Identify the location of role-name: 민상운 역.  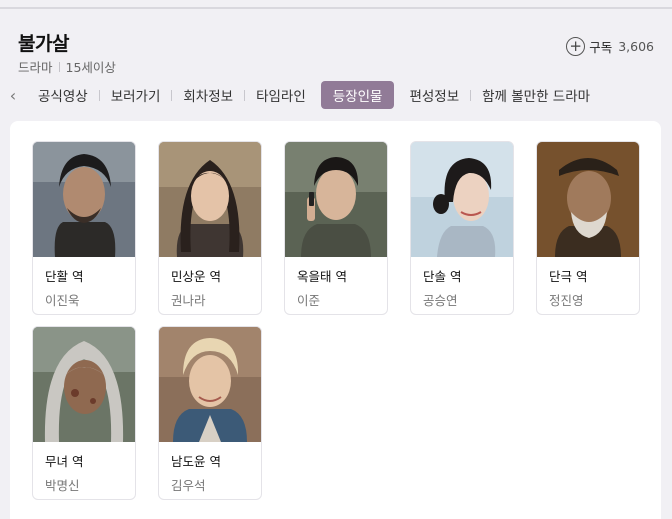
(196, 276).